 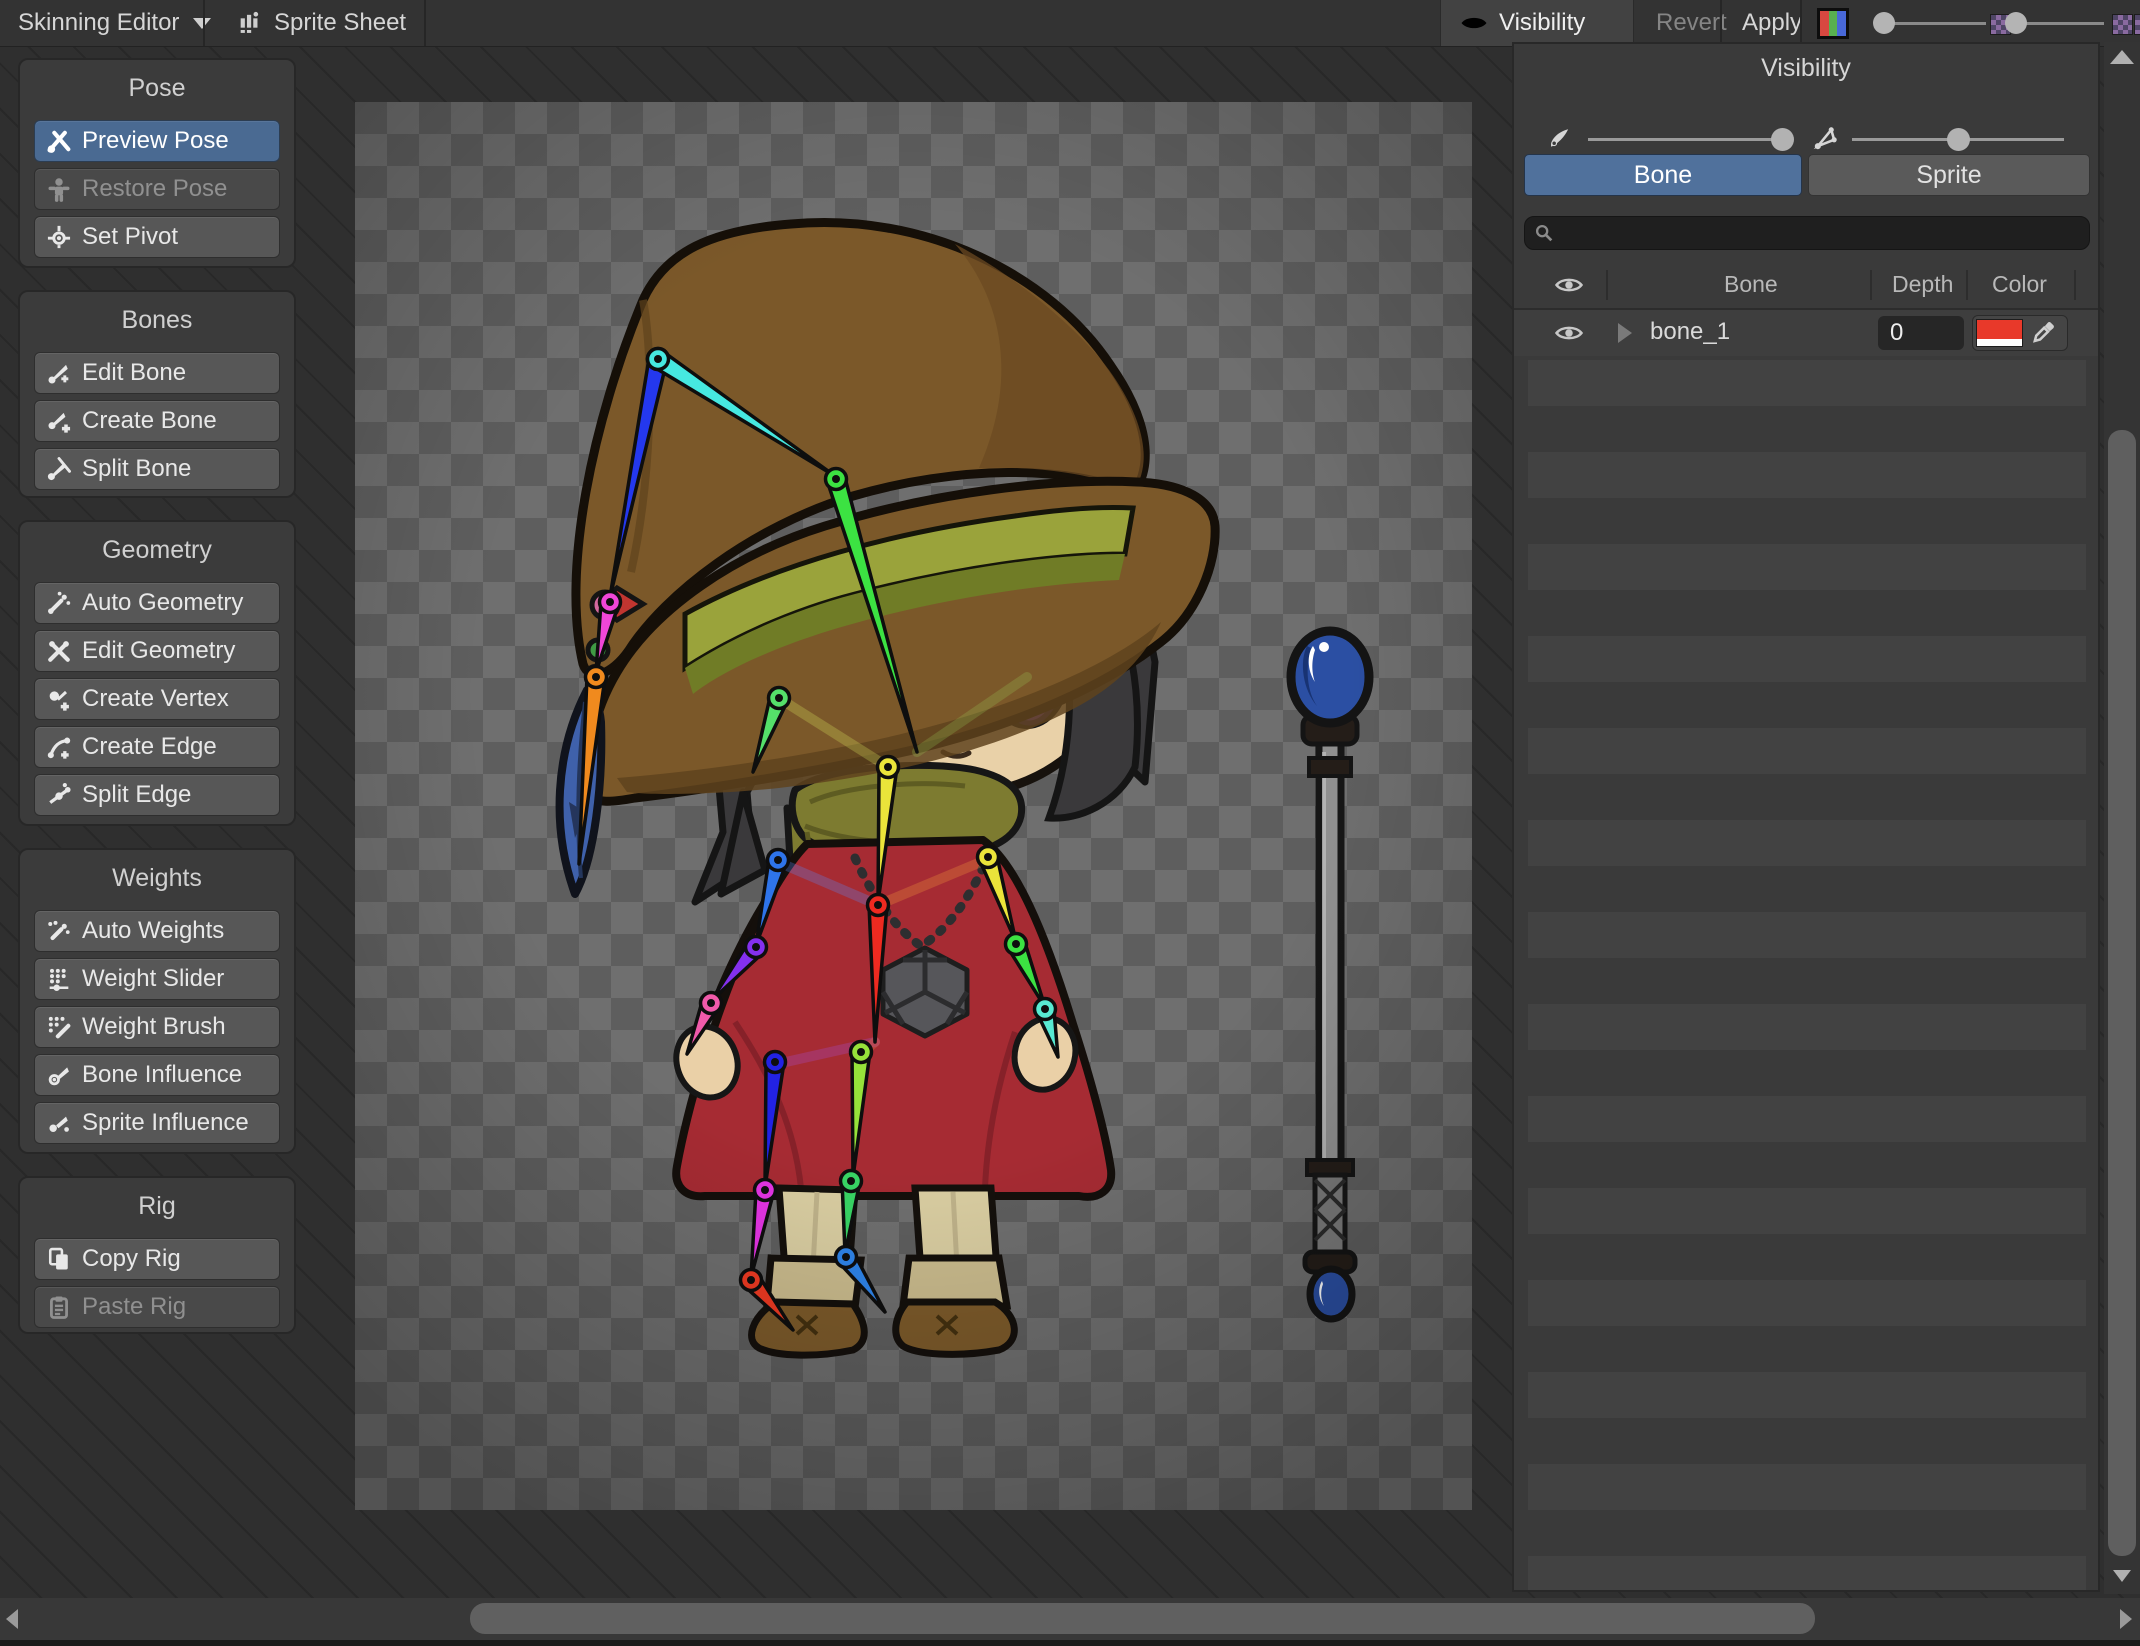 What do you see at coordinates (157, 189) in the screenshot?
I see `restore-pose-button: Restore Pose` at bounding box center [157, 189].